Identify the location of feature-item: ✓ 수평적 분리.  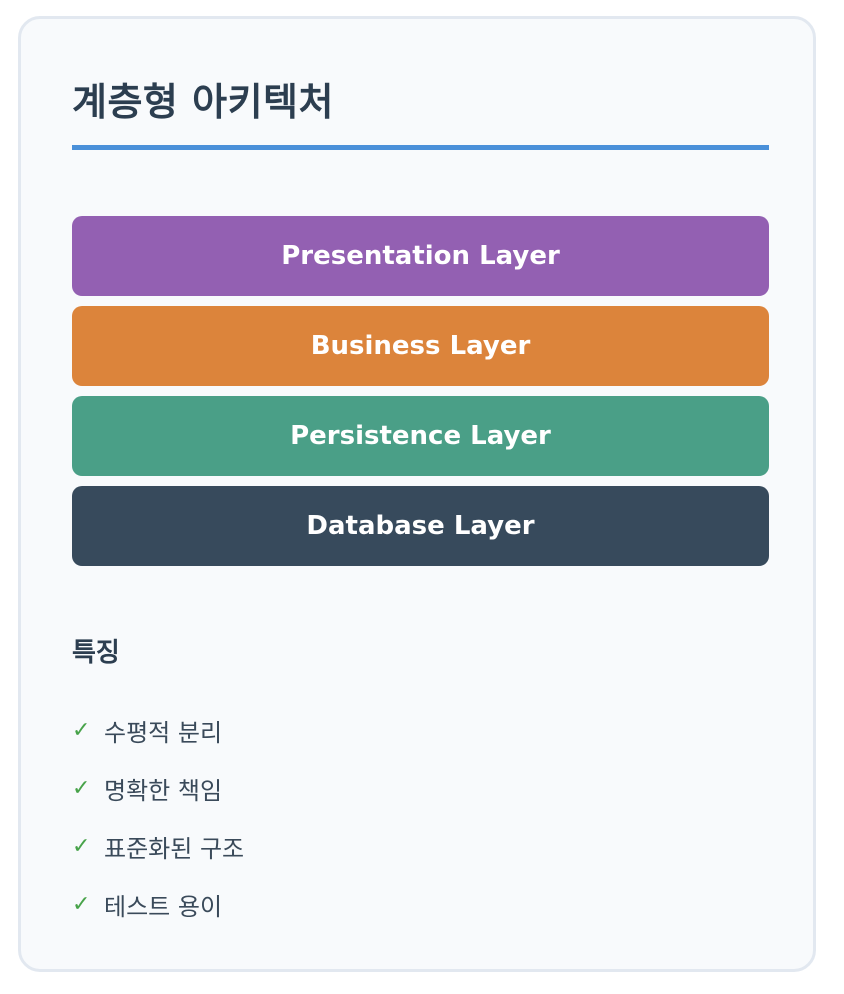
(158, 730).